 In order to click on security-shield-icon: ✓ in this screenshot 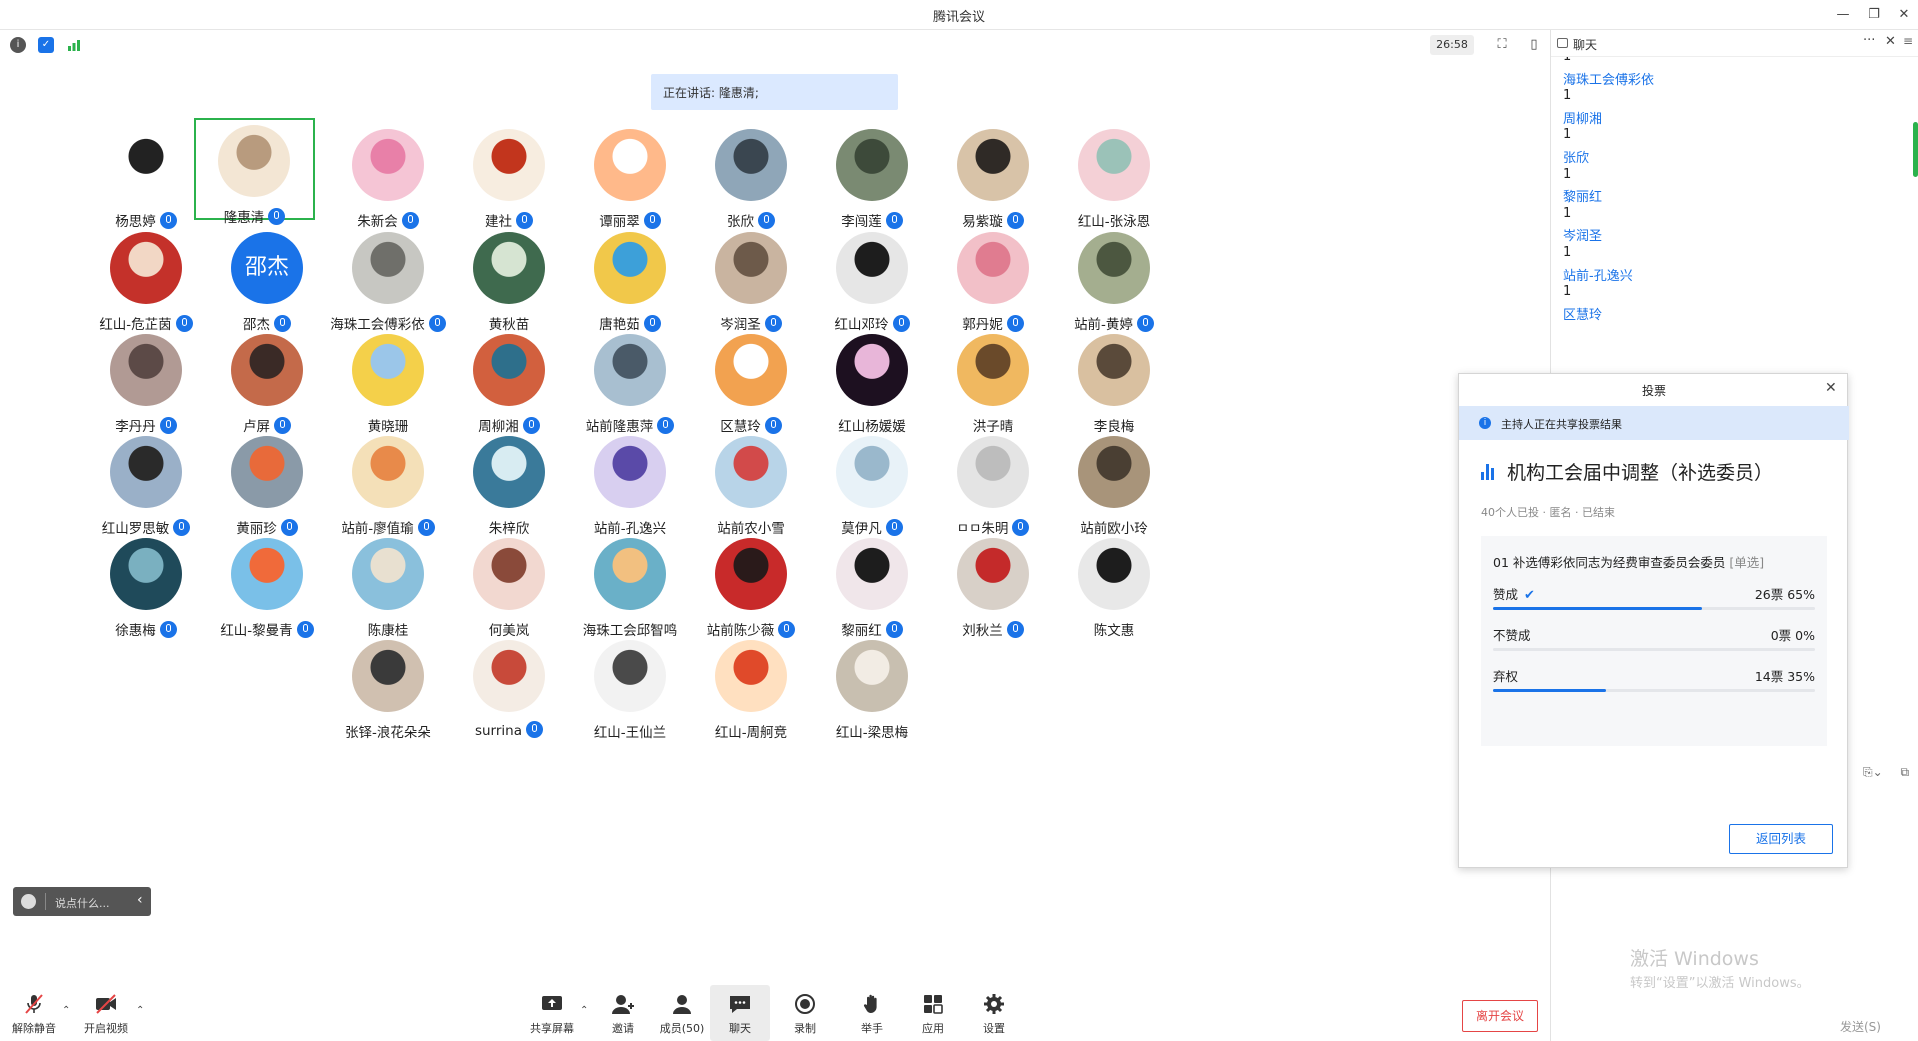, I will do `click(46, 45)`.